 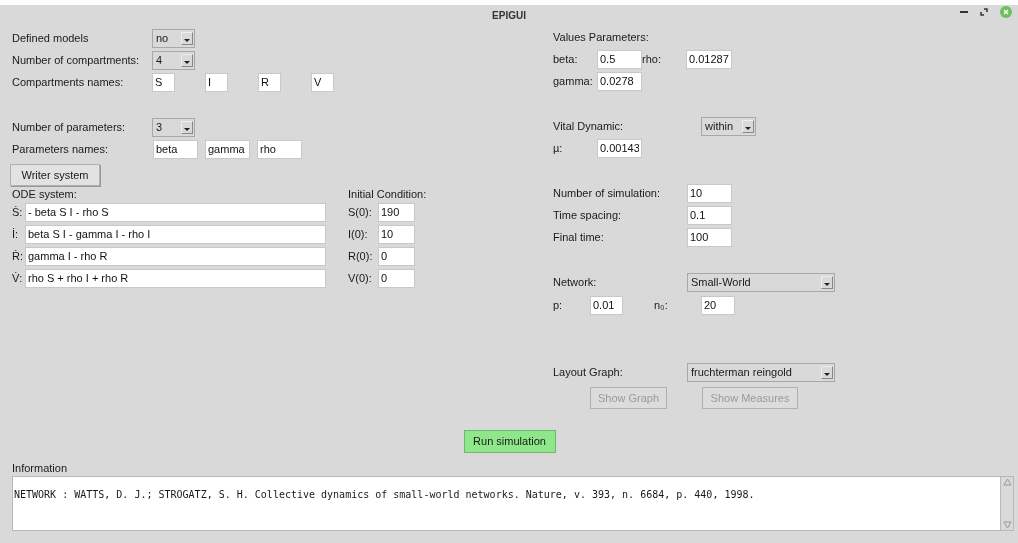 What do you see at coordinates (575, 282) in the screenshot?
I see `field-label: Network:` at bounding box center [575, 282].